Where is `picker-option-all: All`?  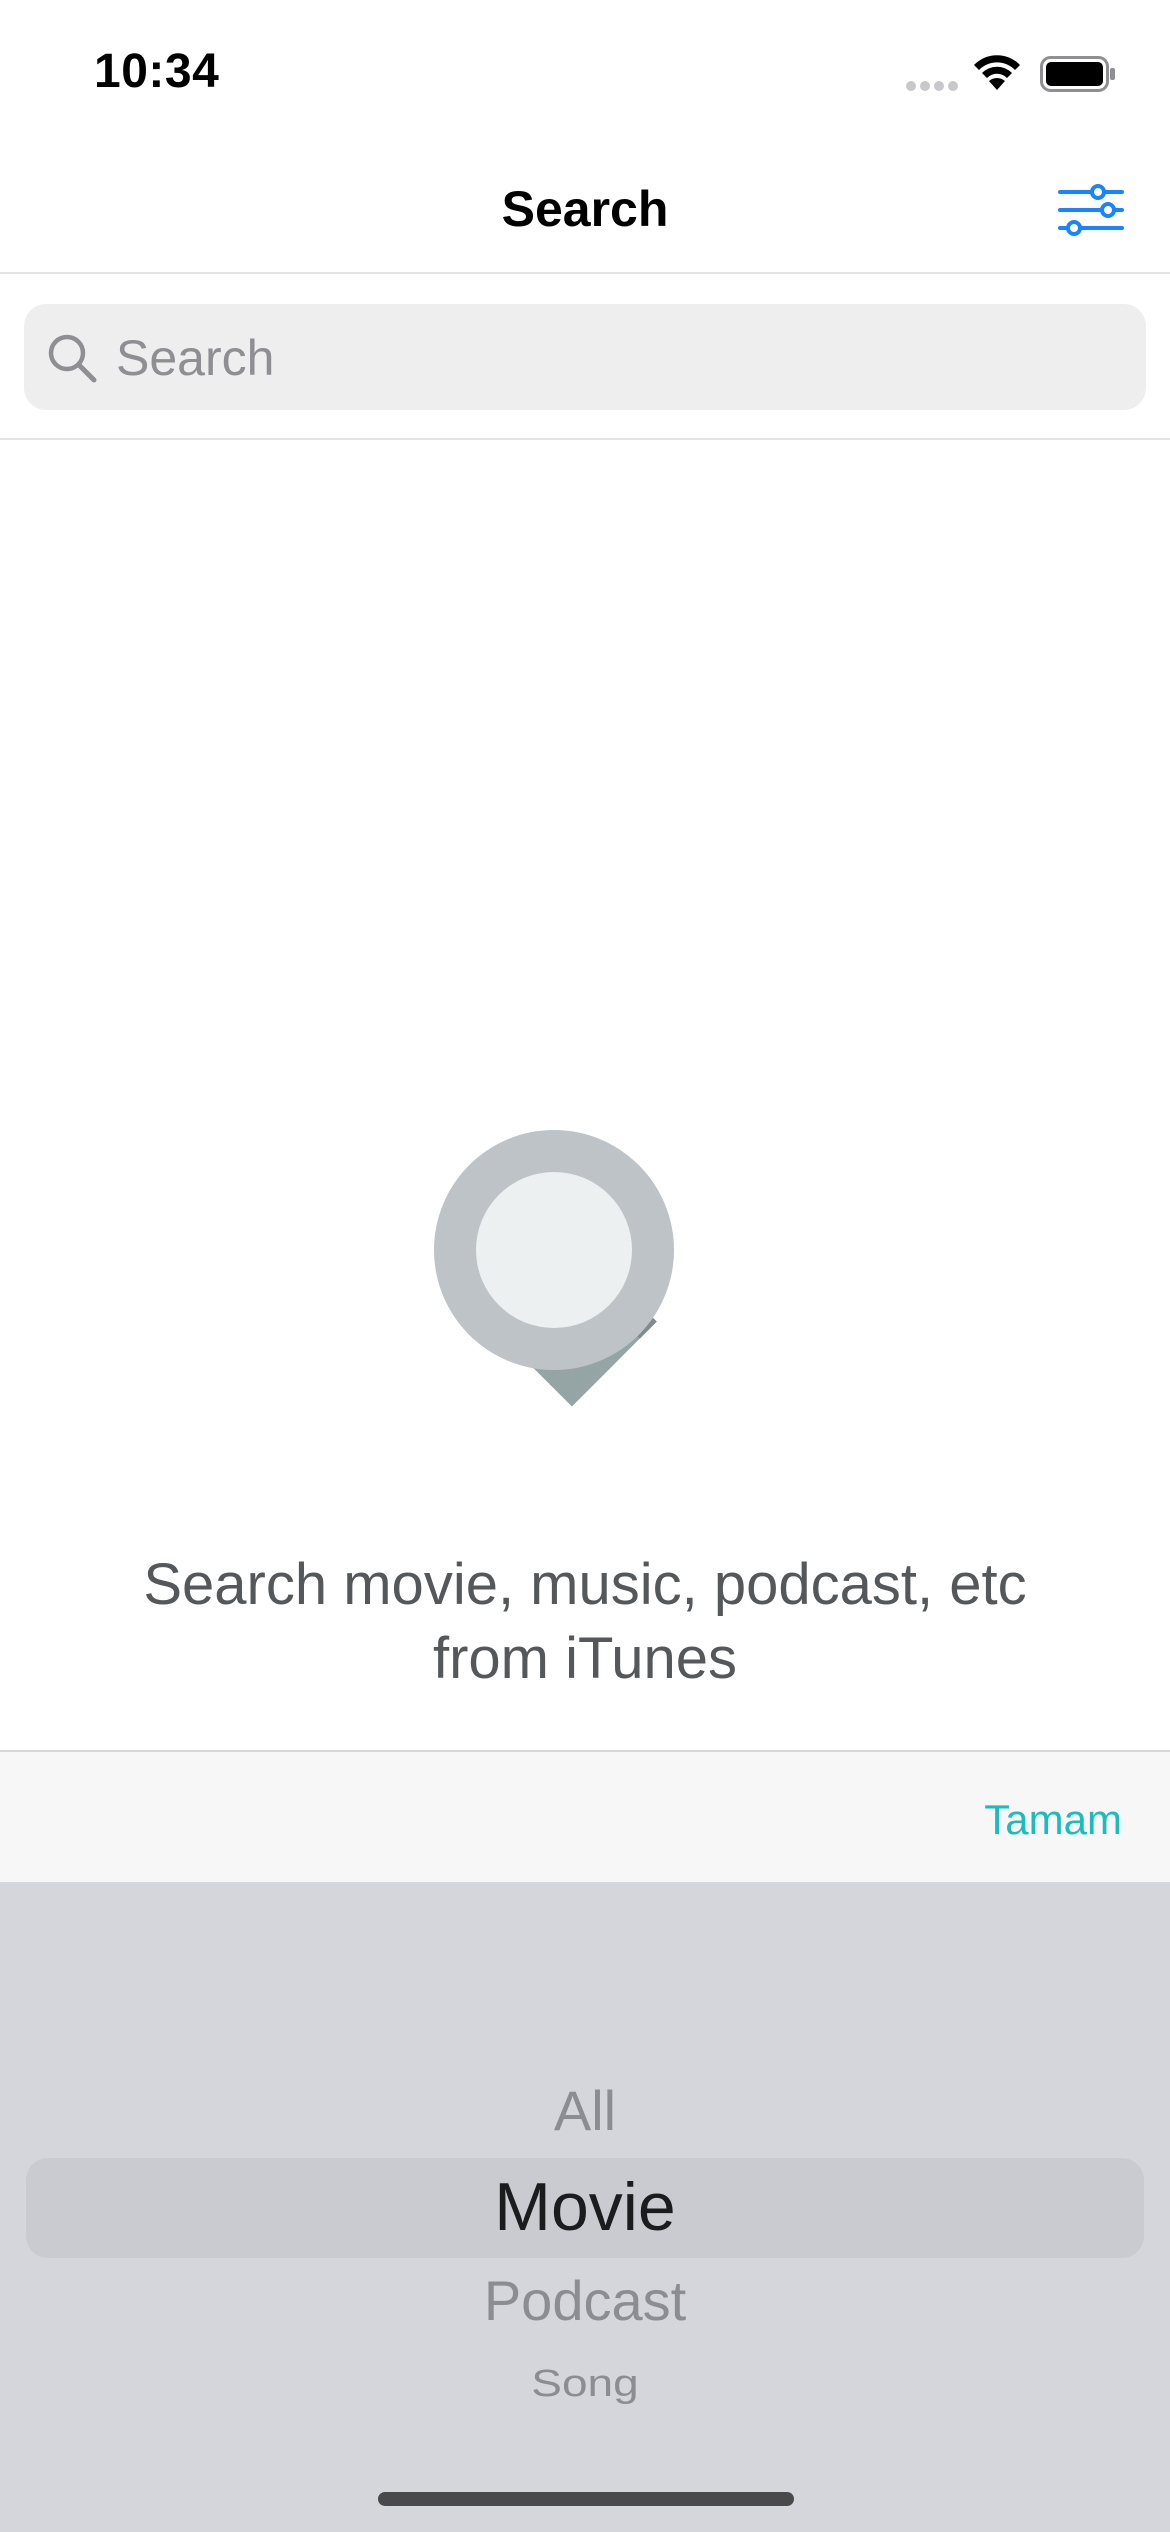
picker-option-all: All is located at coordinates (585, 2110).